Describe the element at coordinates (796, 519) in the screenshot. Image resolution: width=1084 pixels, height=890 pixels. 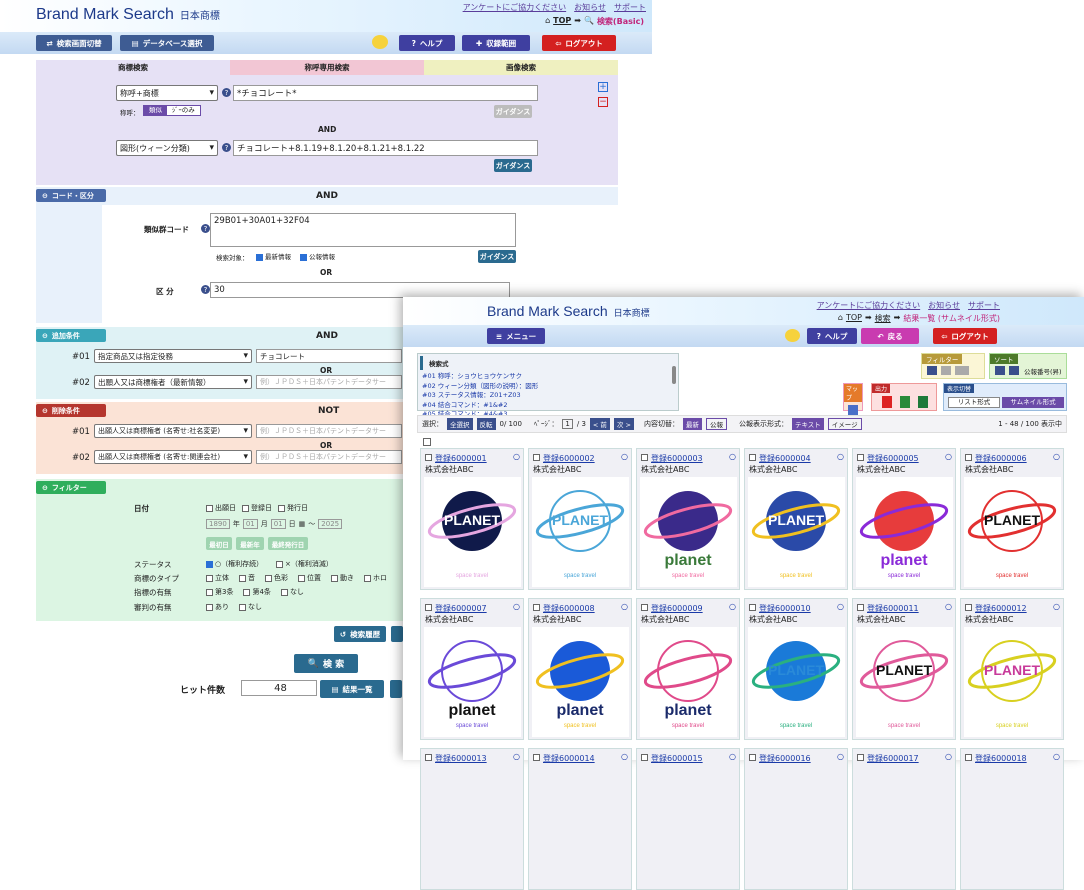
I see `result-card: 登録6000004 ○ 株式会社ABC PLANET space travel` at that location.